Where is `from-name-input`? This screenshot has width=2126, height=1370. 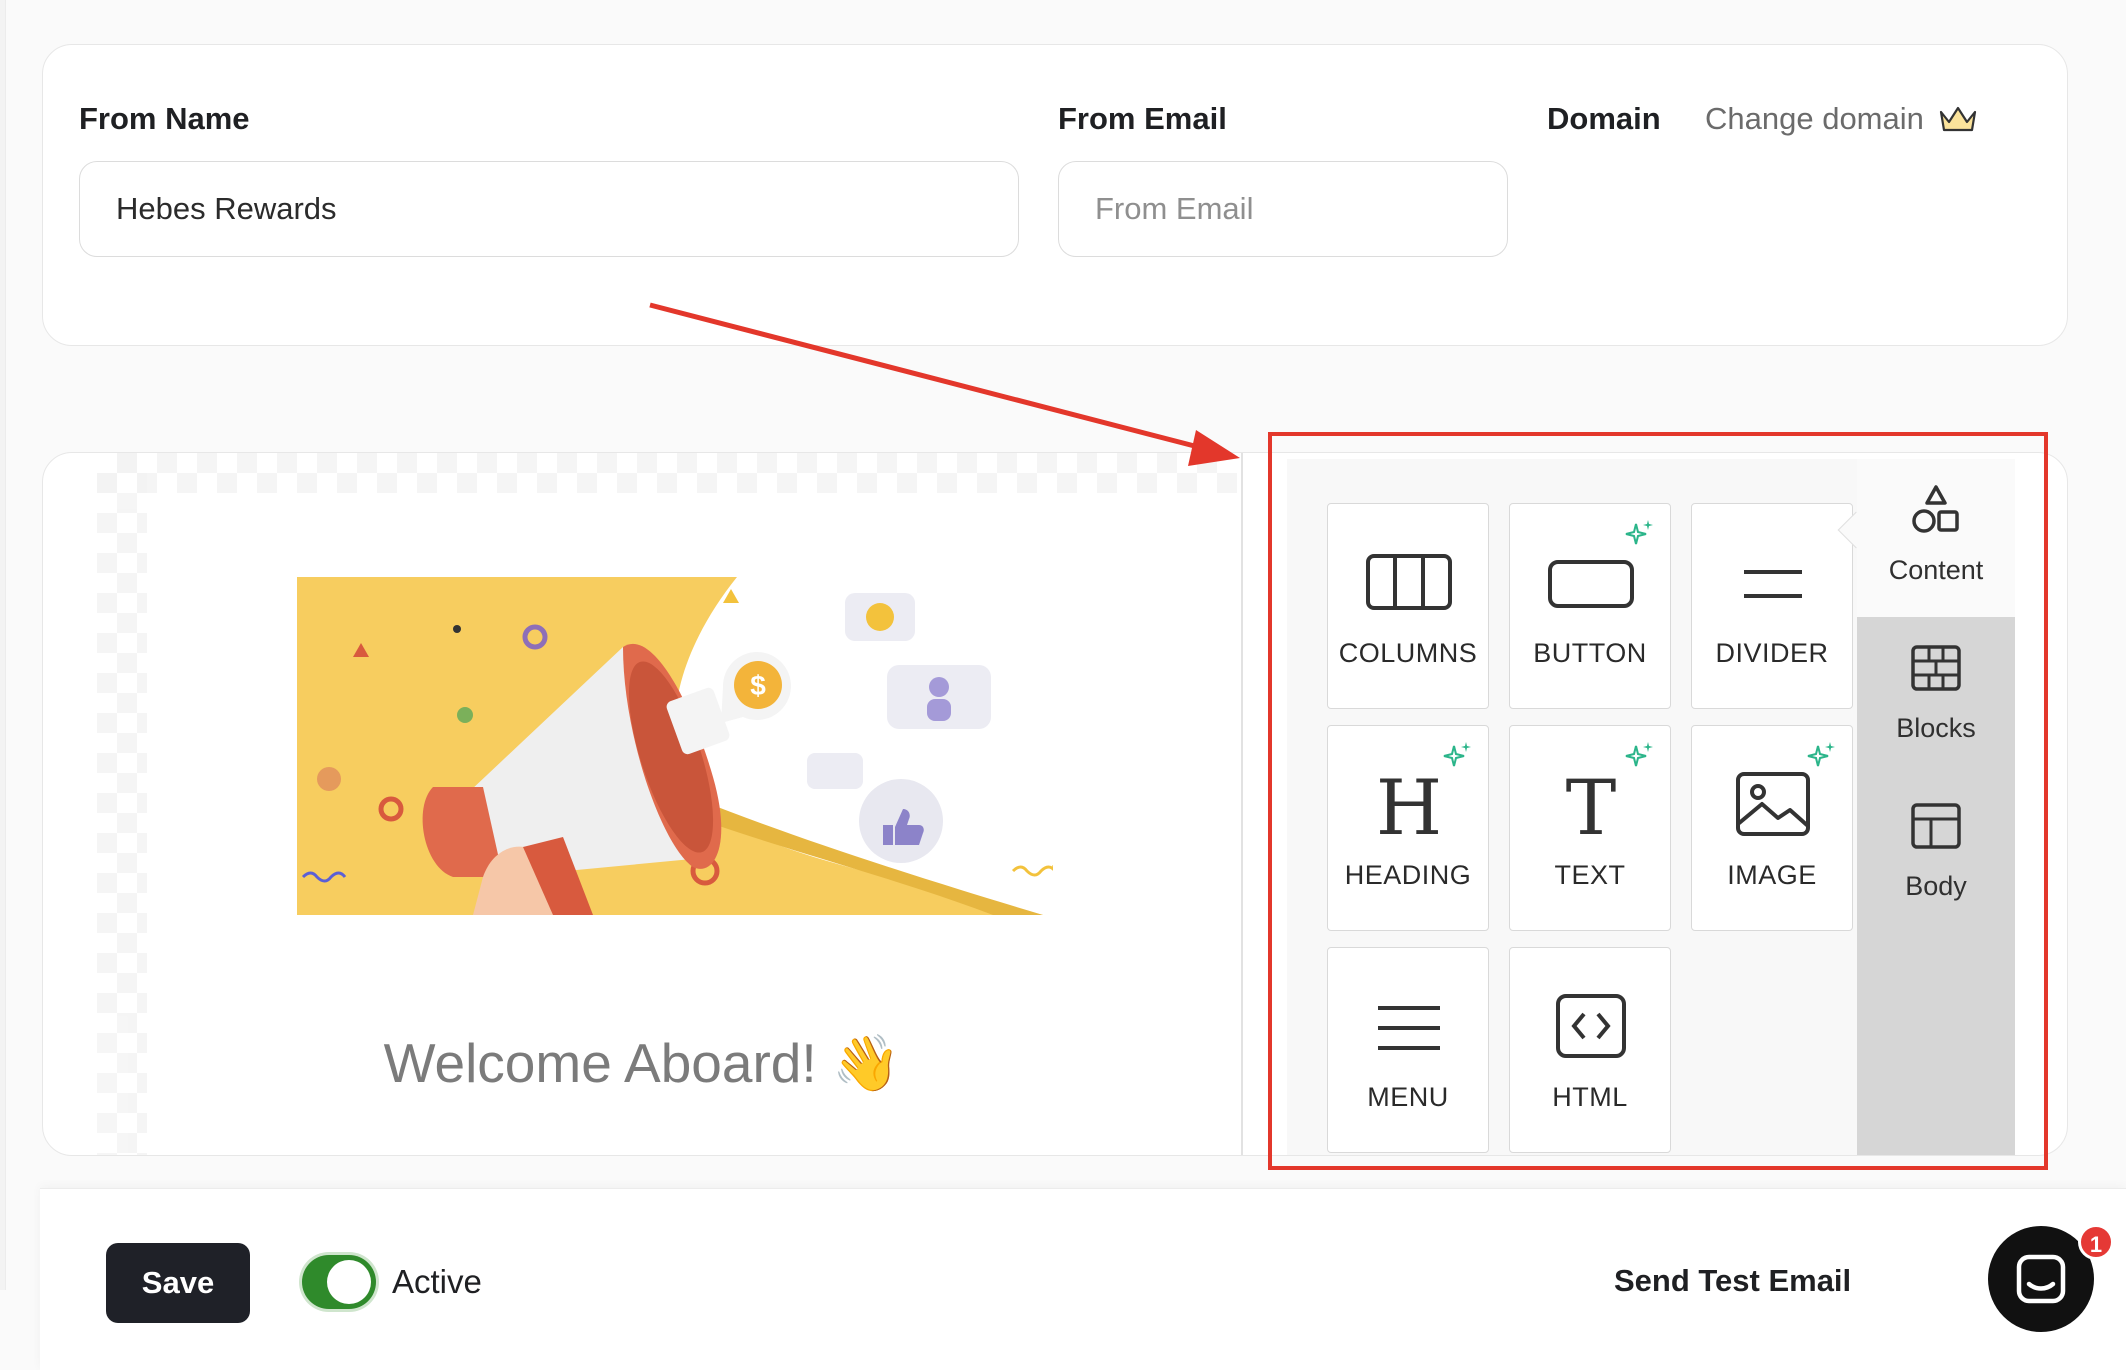 from-name-input is located at coordinates (549, 209).